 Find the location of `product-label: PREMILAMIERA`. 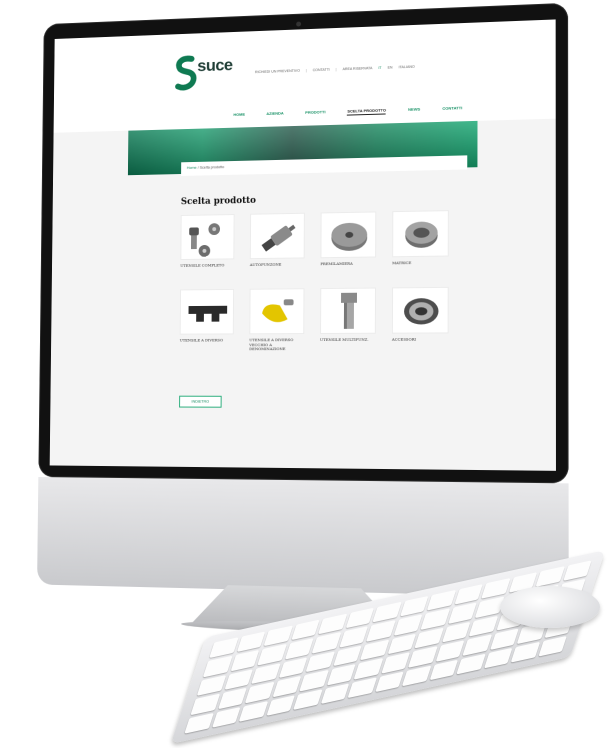

product-label: PREMILAMIERA is located at coordinates (336, 263).